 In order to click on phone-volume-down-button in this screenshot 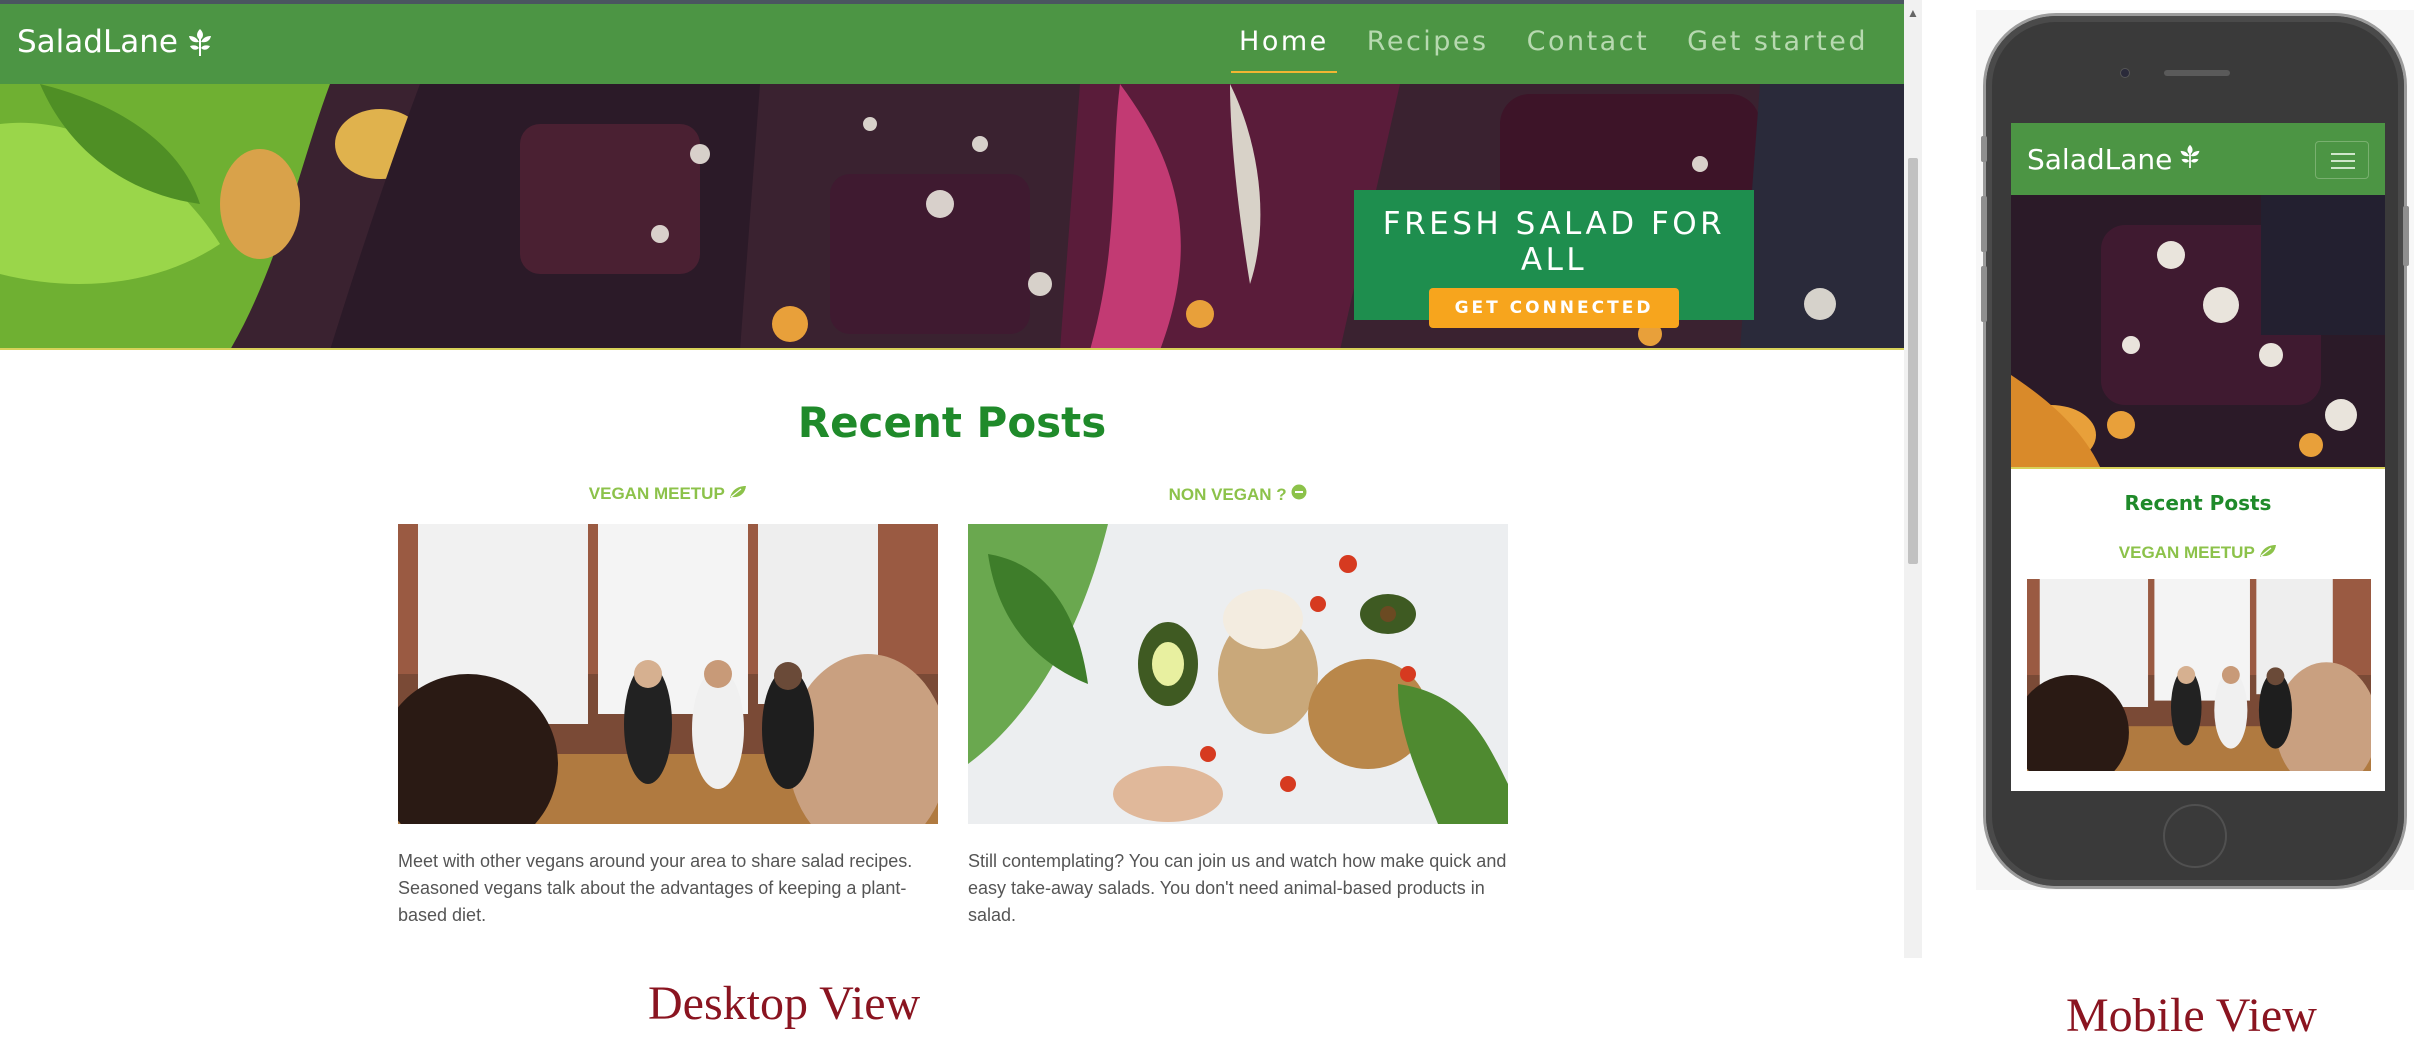, I will do `click(1984, 294)`.